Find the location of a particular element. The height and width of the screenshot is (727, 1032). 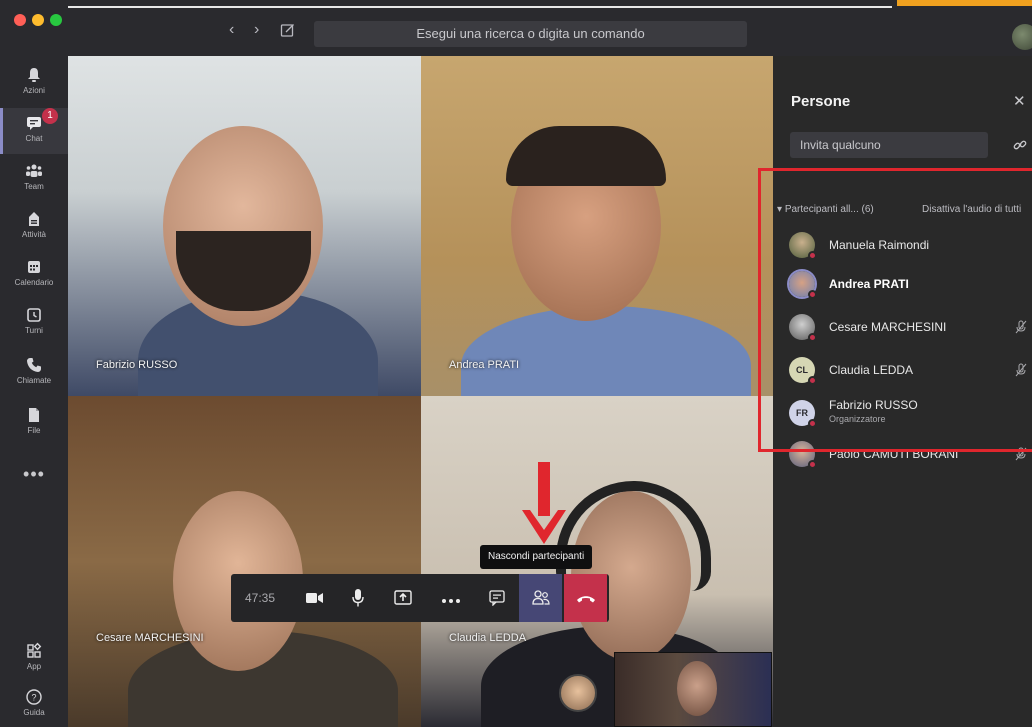

rail-label: Attività is located at coordinates (33, 234).